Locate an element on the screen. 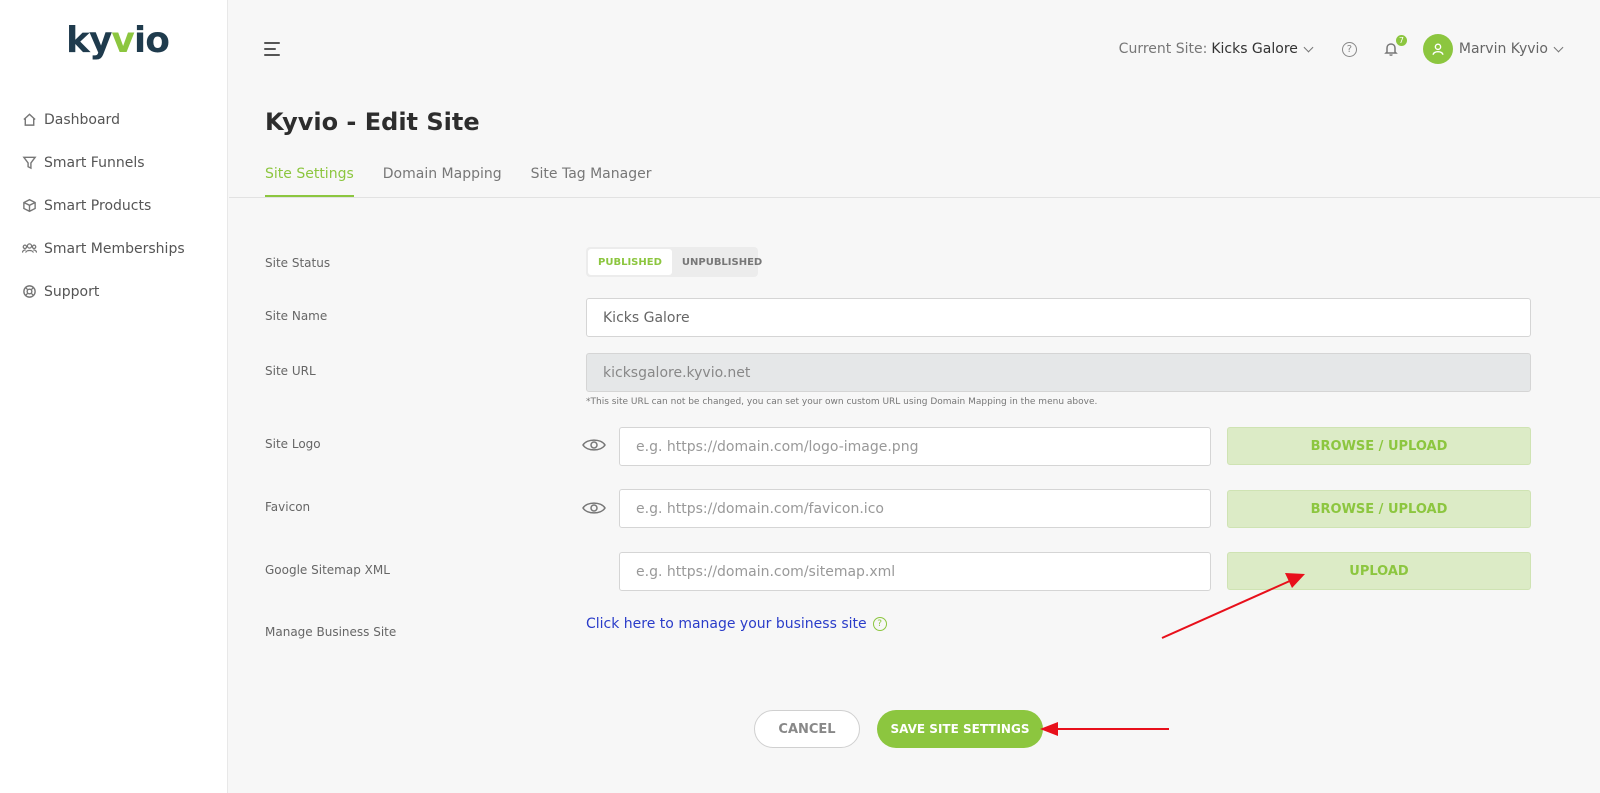 This screenshot has width=1600, height=793. chevron-down-icon is located at coordinates (1308, 47).